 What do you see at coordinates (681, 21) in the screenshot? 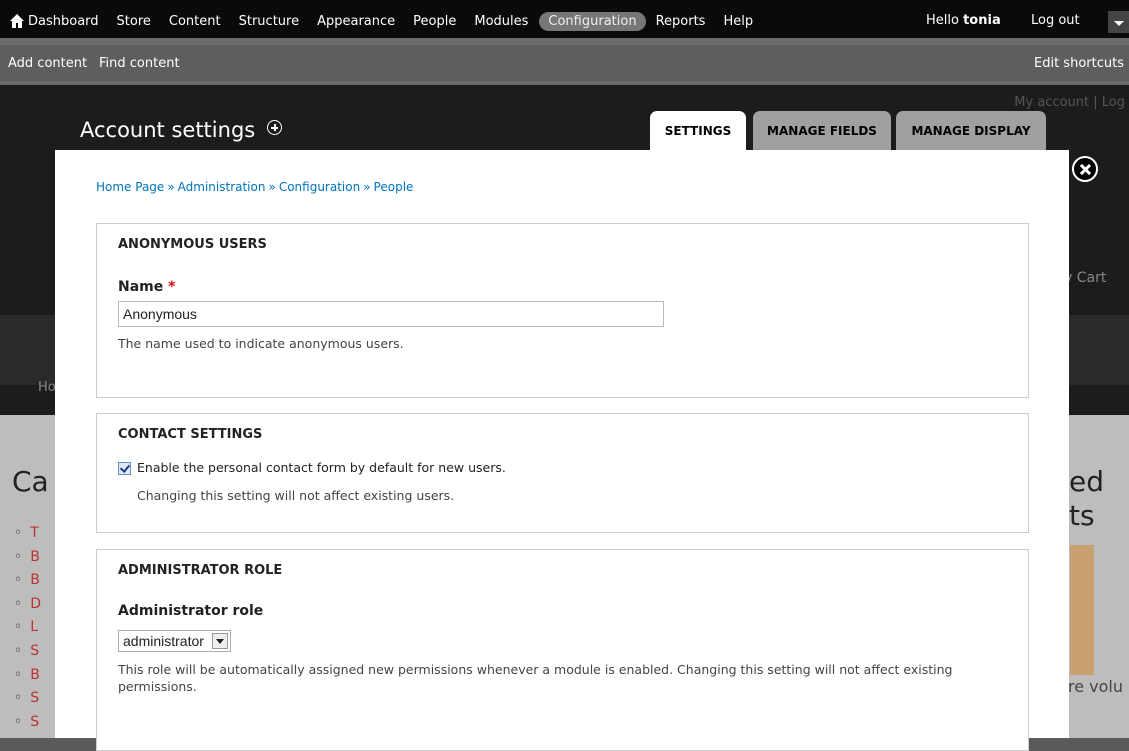
I see `menu-reports: Reports` at bounding box center [681, 21].